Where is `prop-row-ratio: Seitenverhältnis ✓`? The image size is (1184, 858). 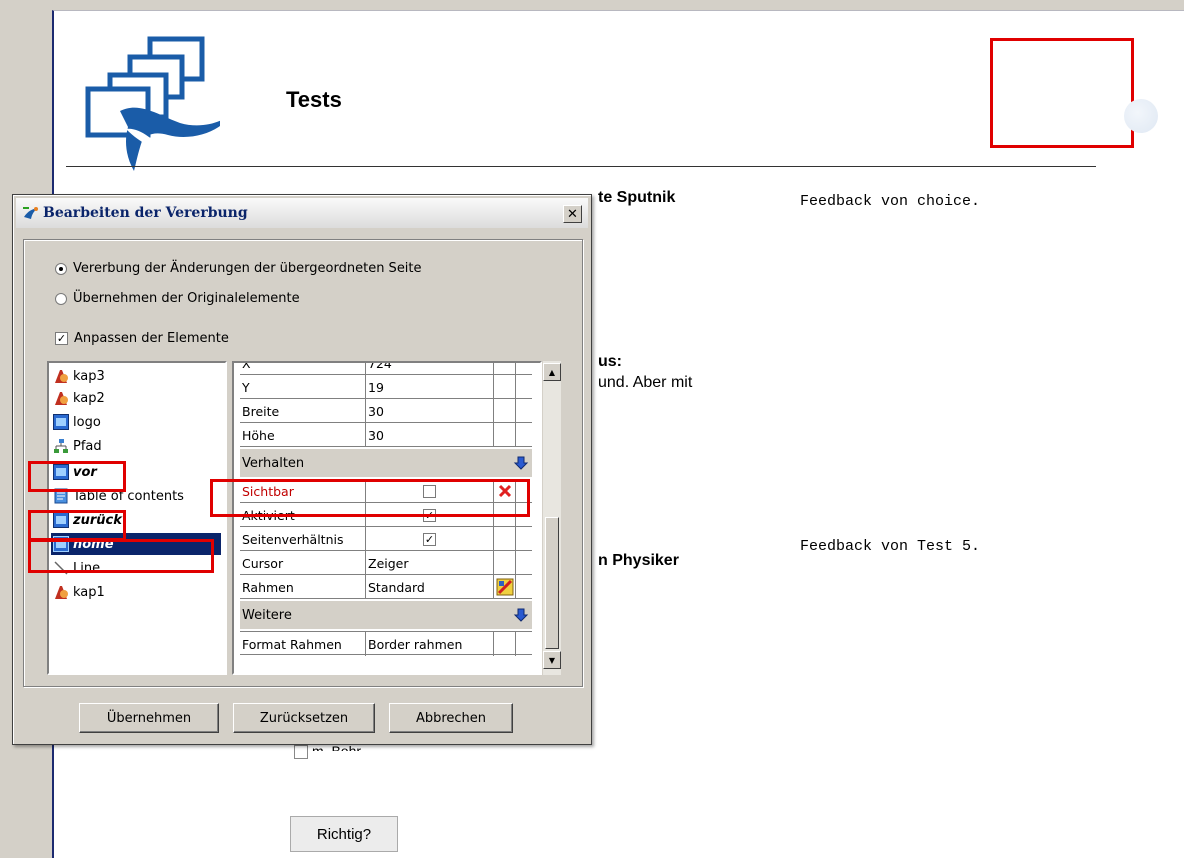
prop-row-ratio: Seitenverhältnis ✓ is located at coordinates (386, 539).